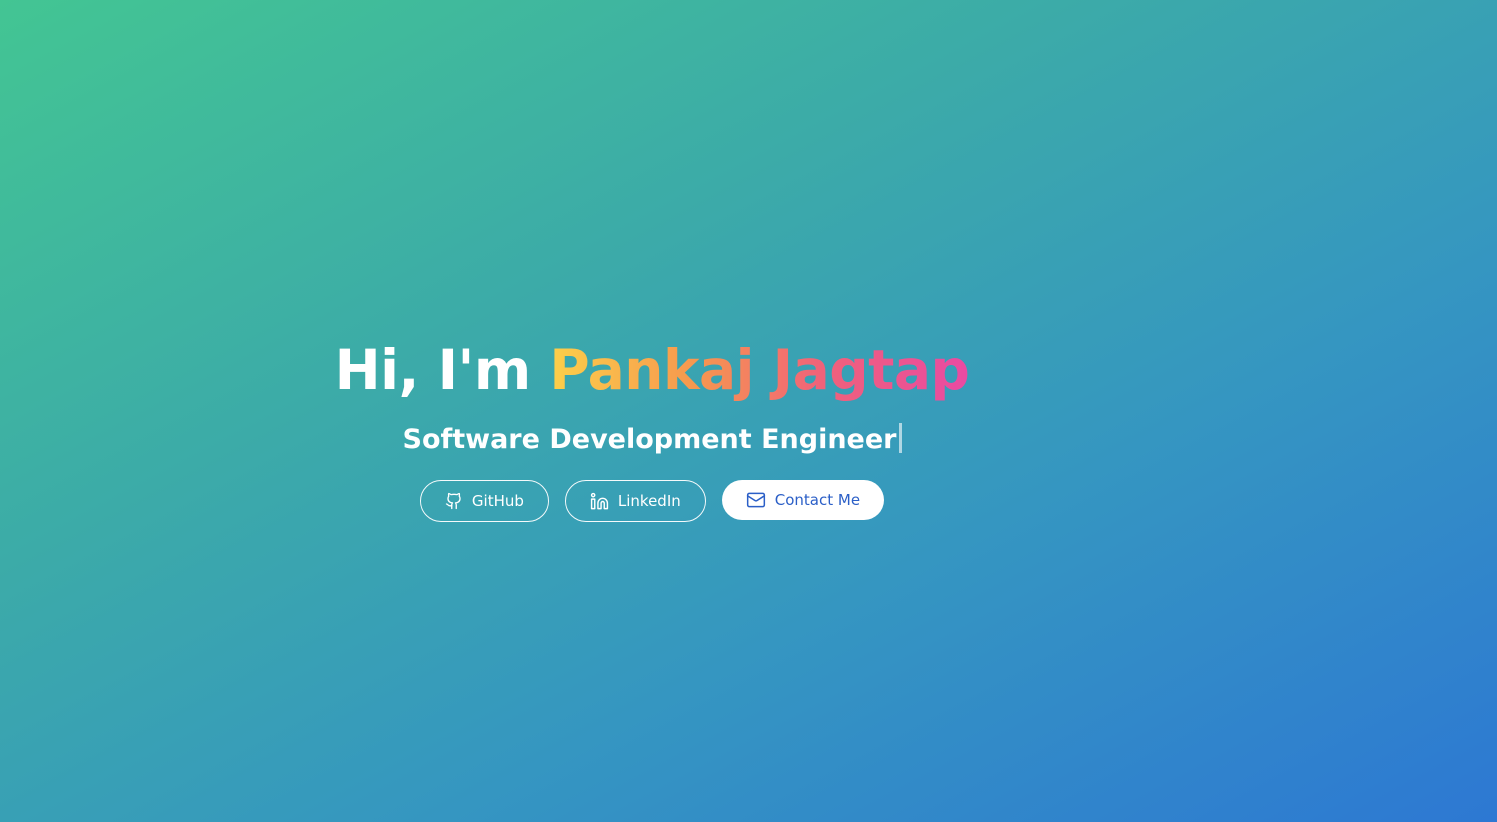 Image resolution: width=1497 pixels, height=822 pixels. I want to click on github-icon, so click(454, 501).